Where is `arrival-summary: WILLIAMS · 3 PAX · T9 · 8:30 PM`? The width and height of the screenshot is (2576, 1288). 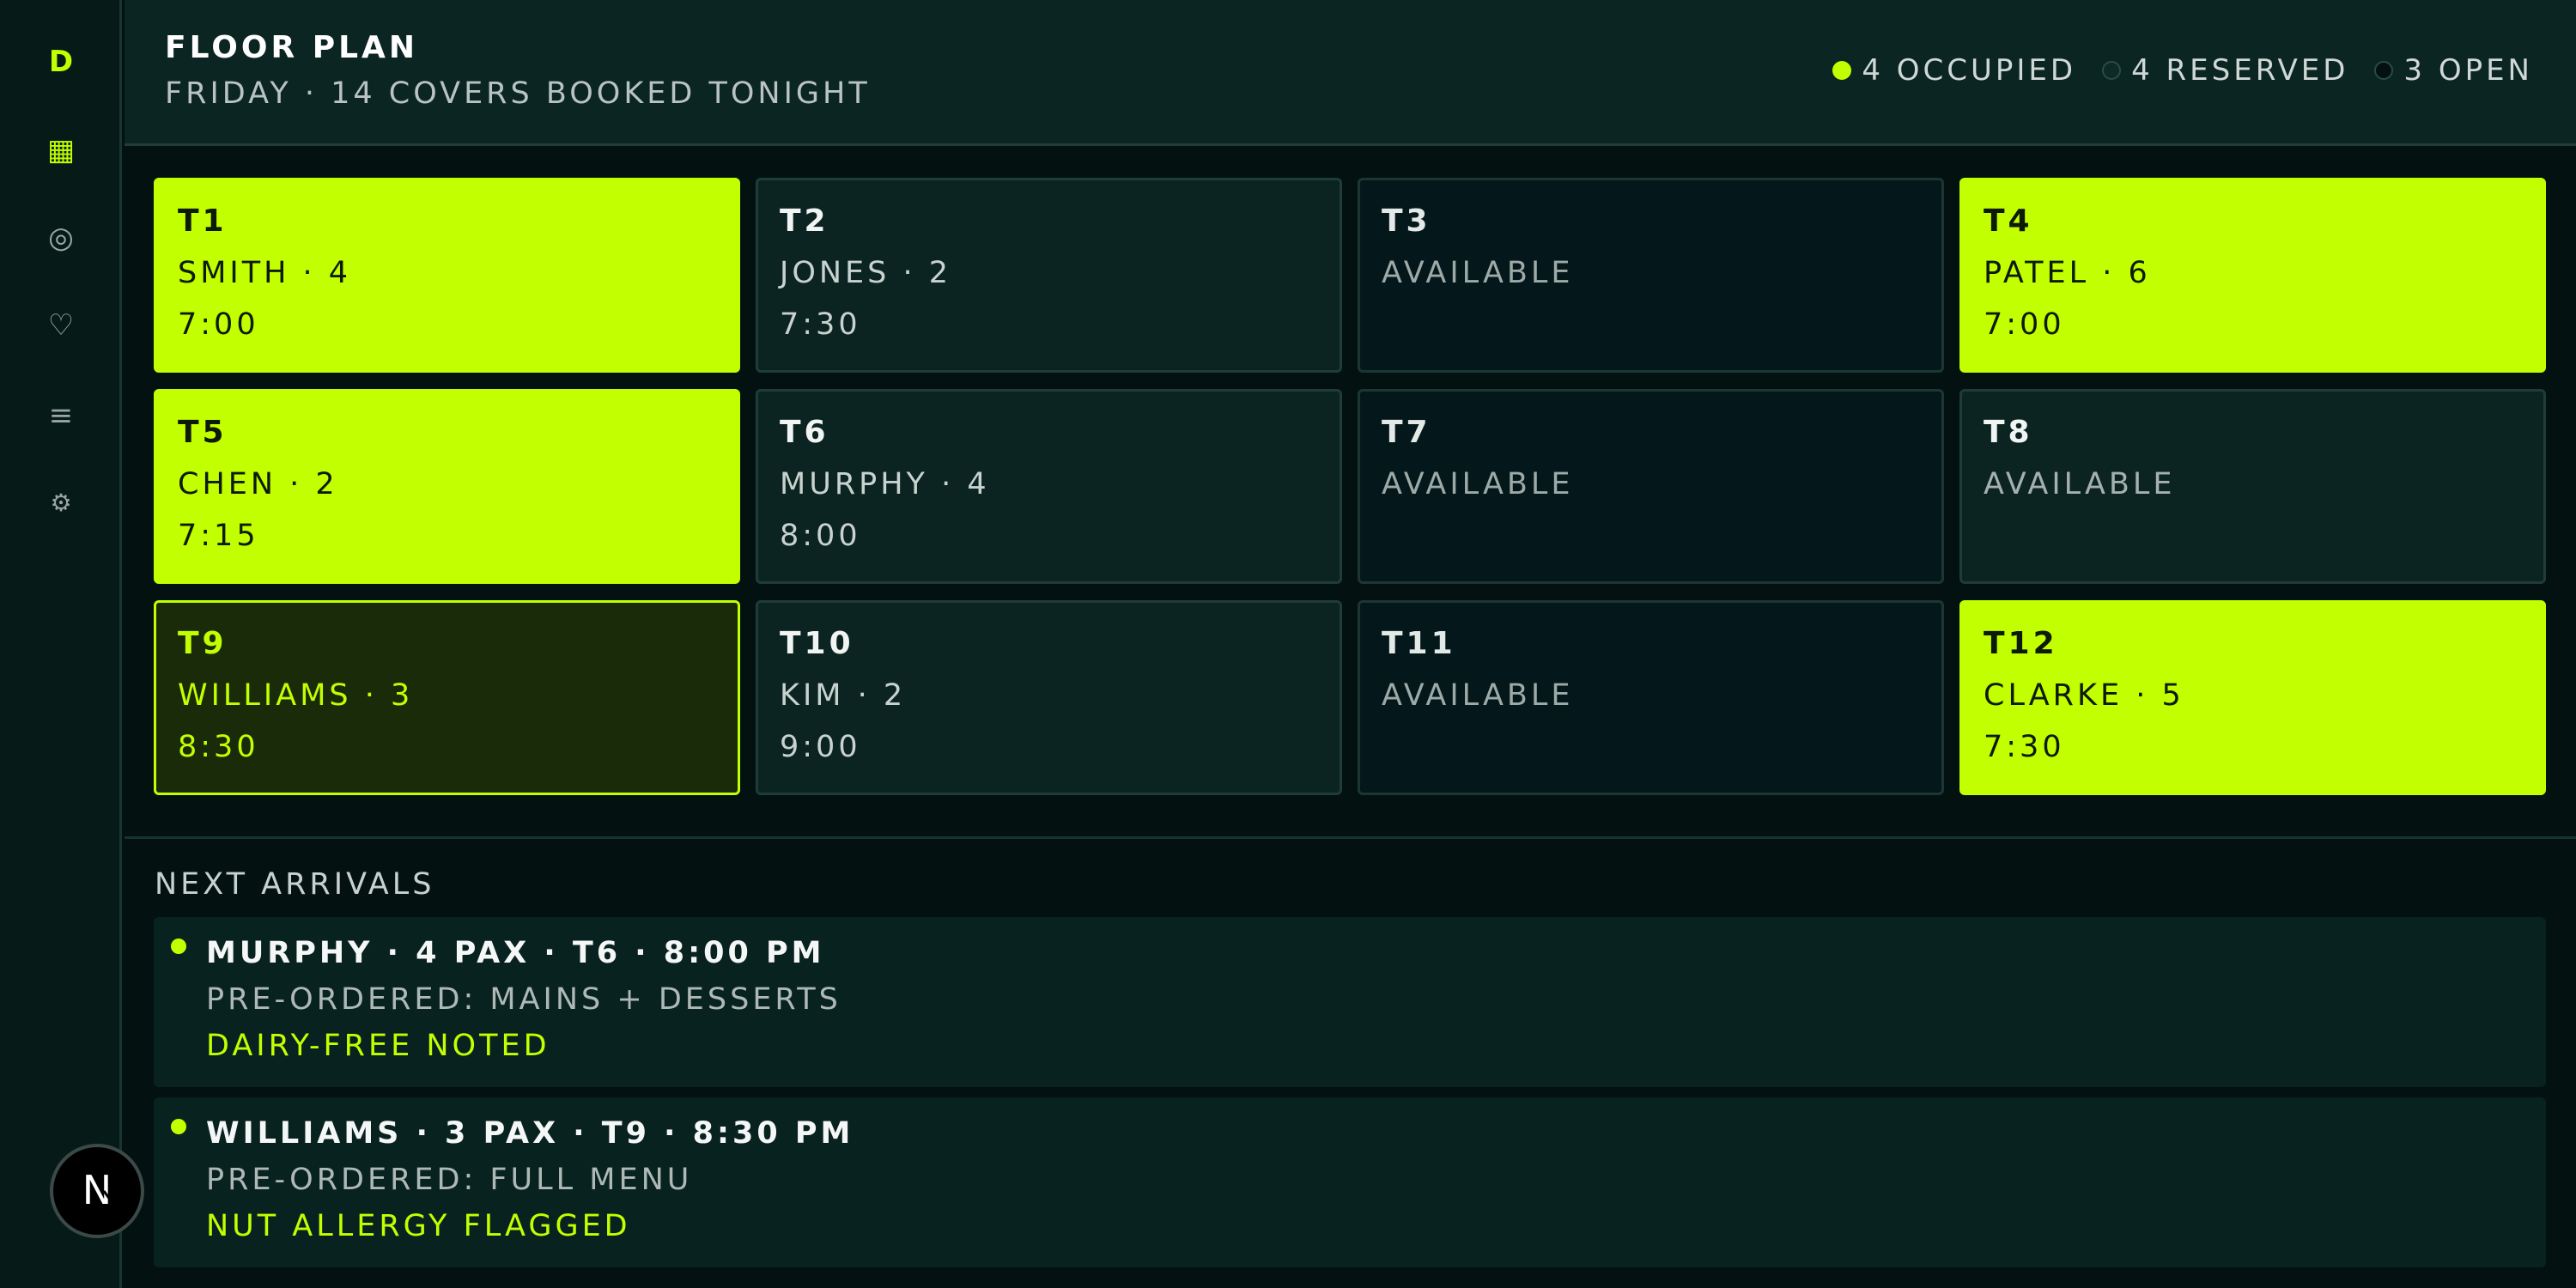 arrival-summary: WILLIAMS · 3 PAX · T9 · 8:30 PM is located at coordinates (530, 1133).